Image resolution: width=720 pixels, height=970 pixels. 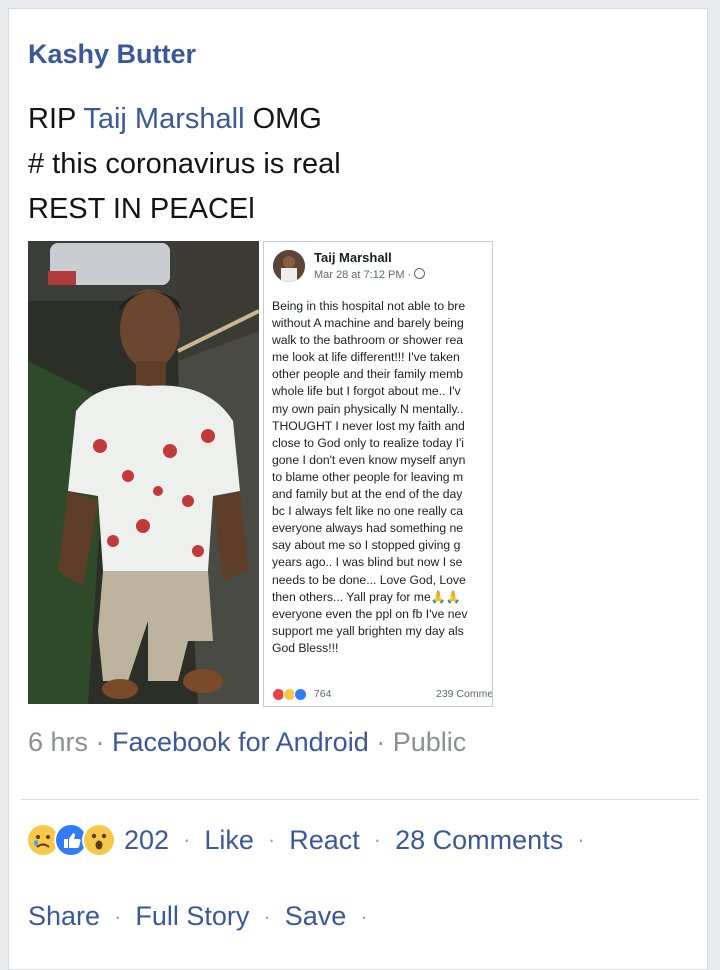 I want to click on post-line-3: REST IN PEACEl, so click(x=141, y=209).